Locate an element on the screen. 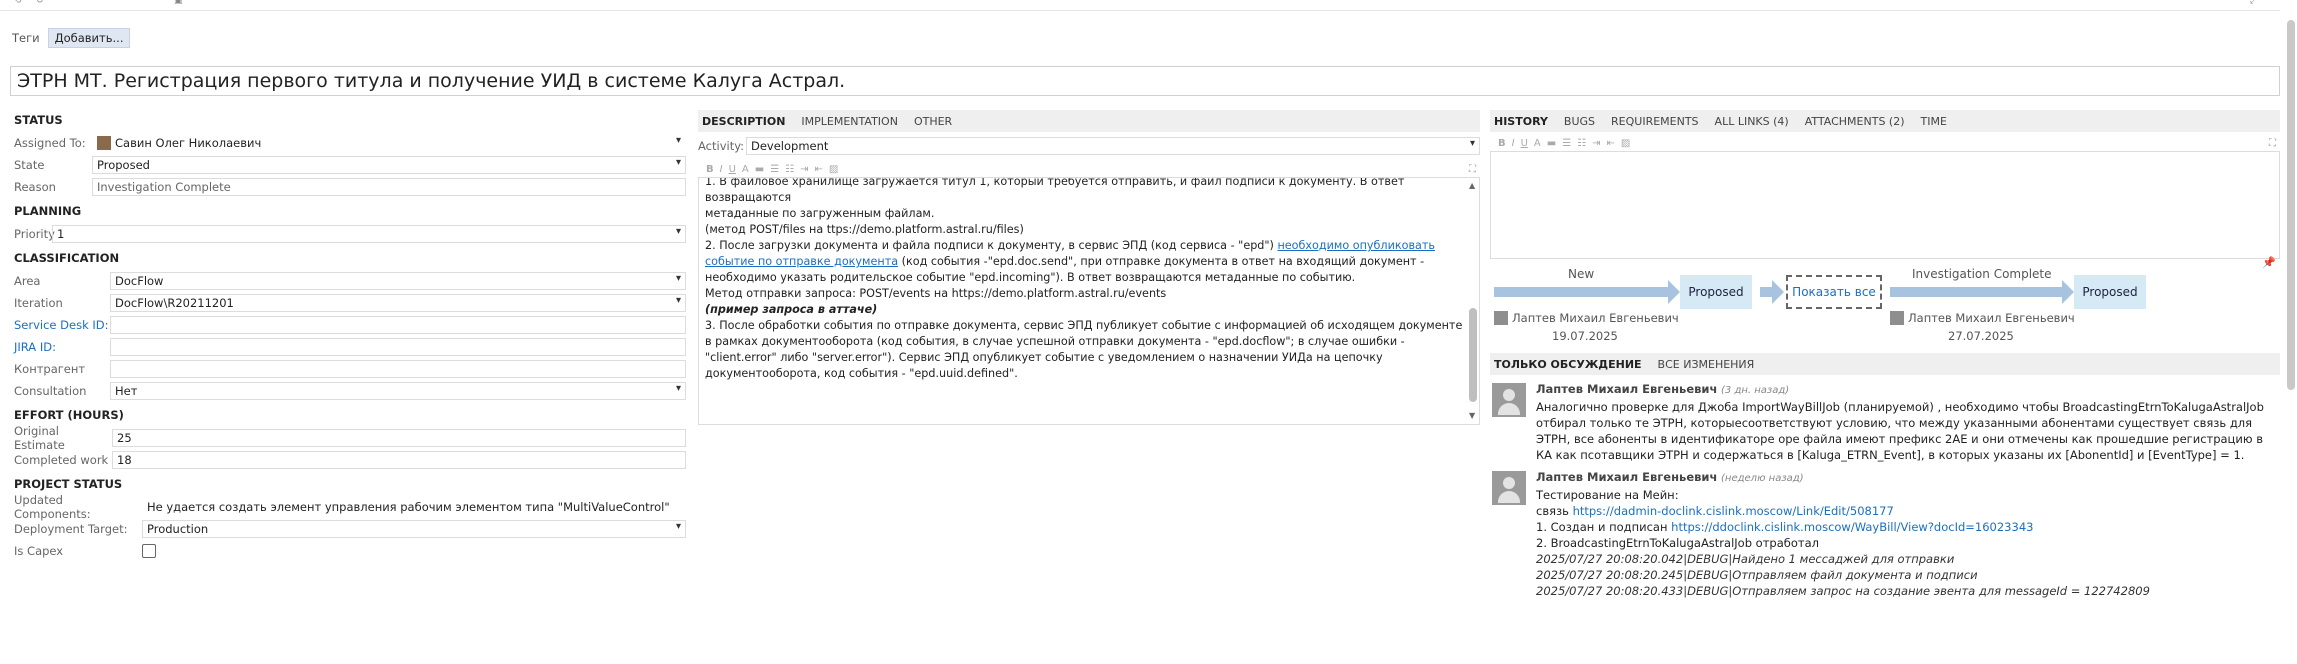  expand-icon: ⤢ is located at coordinates (2255, 3).